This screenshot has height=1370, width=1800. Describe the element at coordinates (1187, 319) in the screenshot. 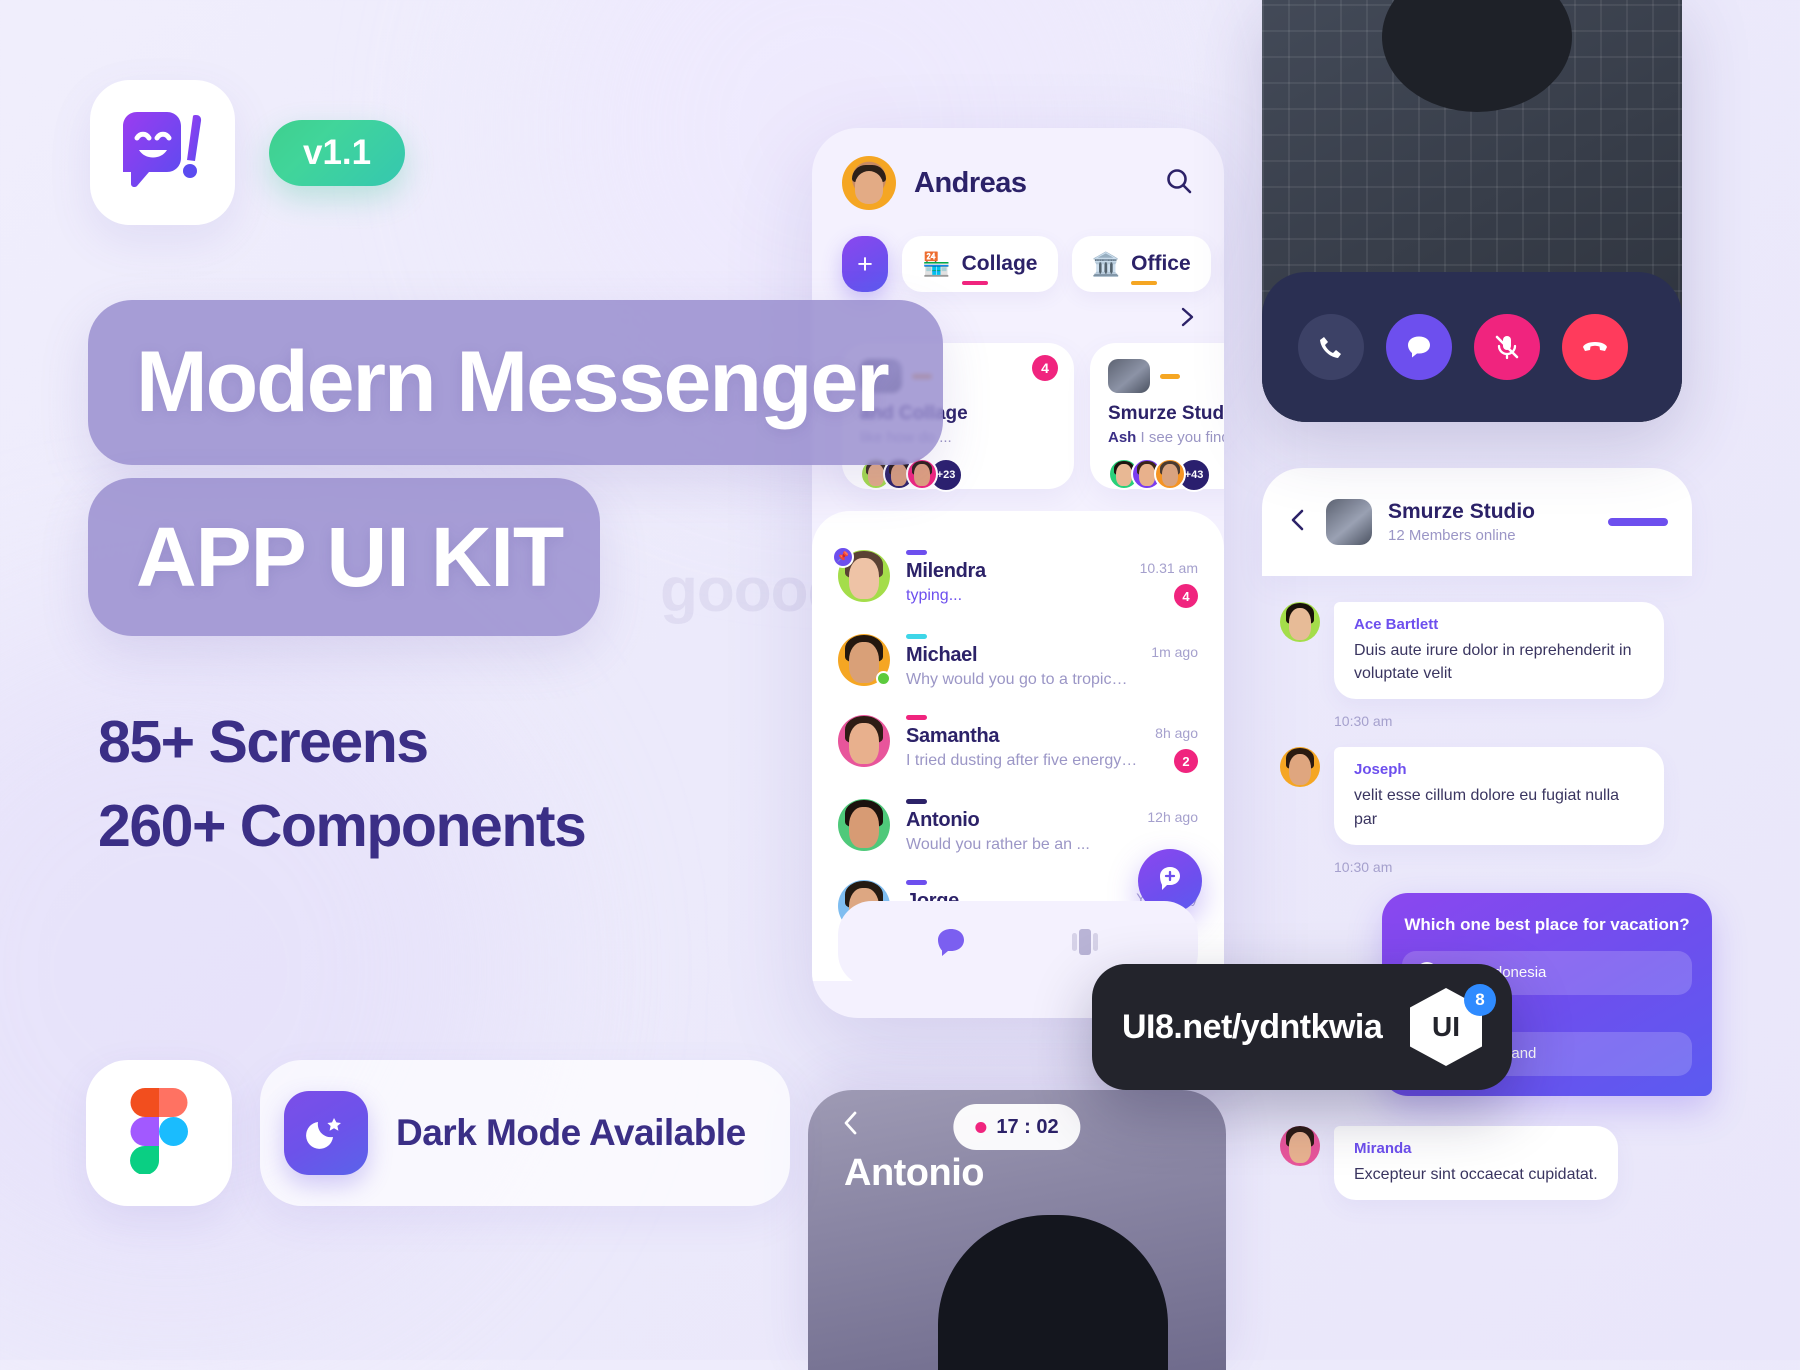

I see `chevron-right-icon` at that location.